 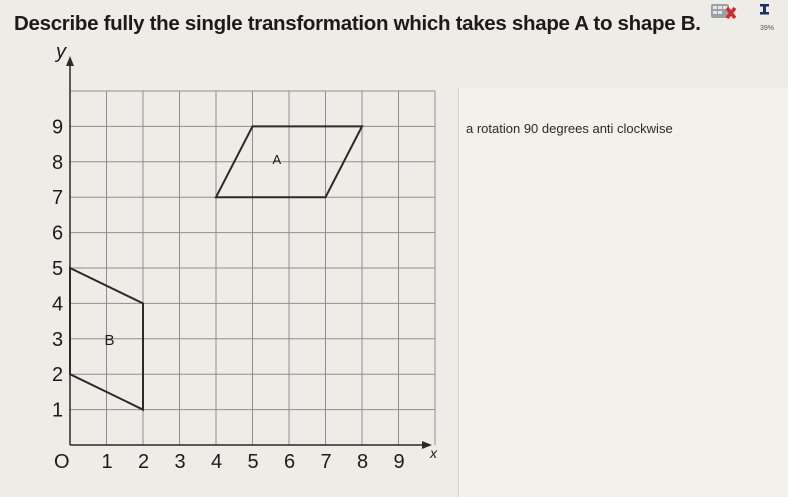 I want to click on origin-label: O, so click(x=62, y=462).